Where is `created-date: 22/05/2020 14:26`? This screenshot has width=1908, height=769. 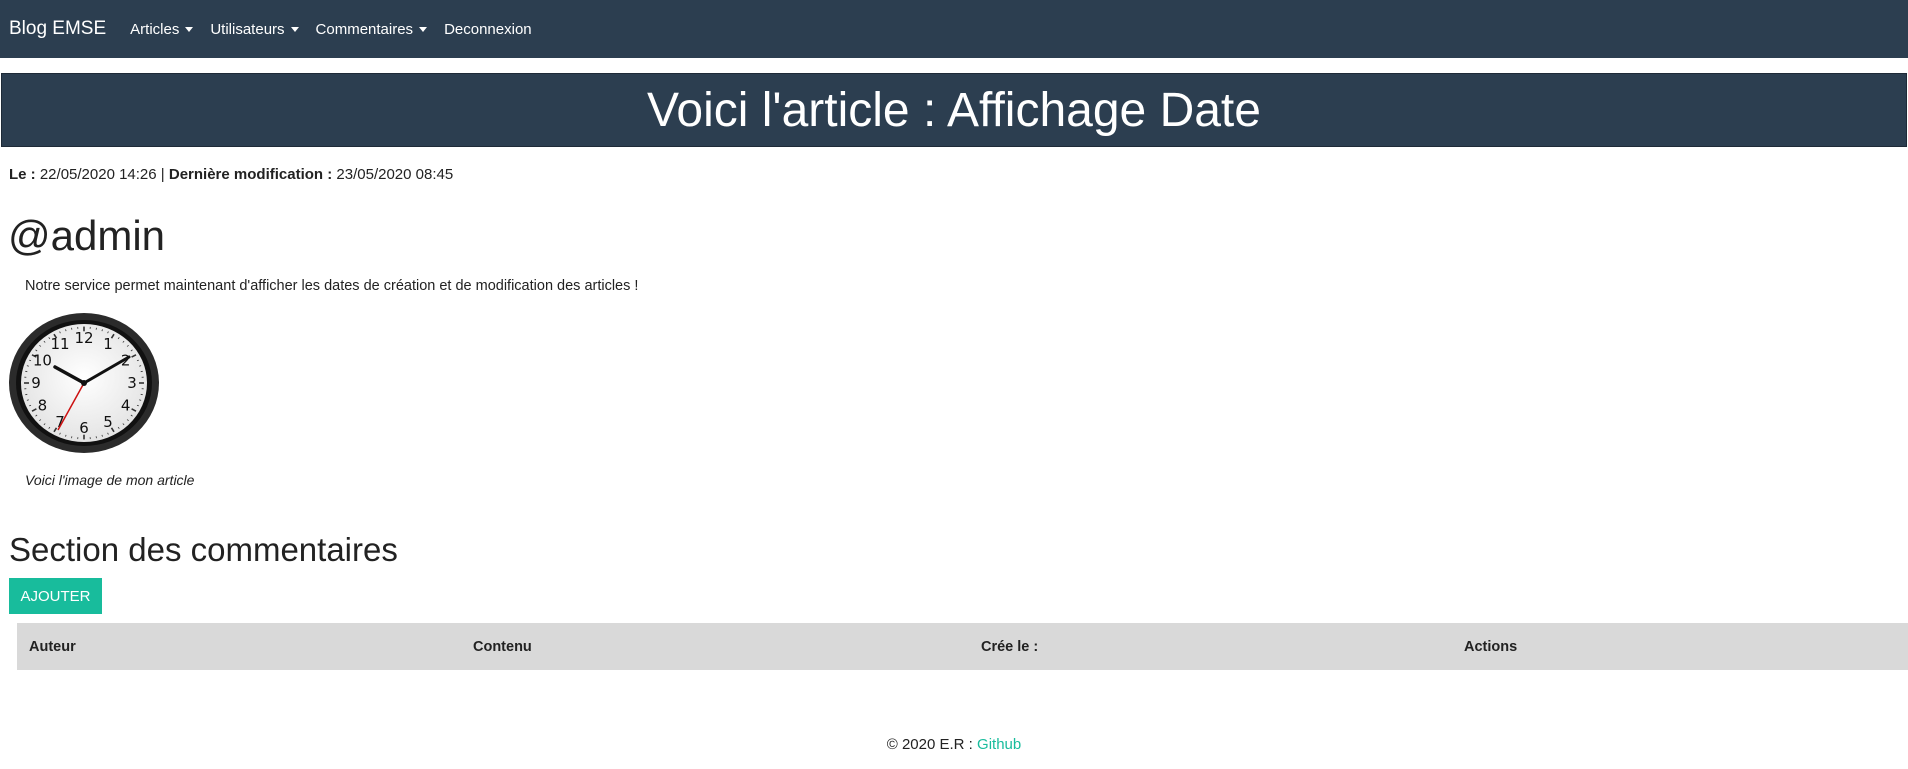
created-date: 22/05/2020 14:26 is located at coordinates (98, 174).